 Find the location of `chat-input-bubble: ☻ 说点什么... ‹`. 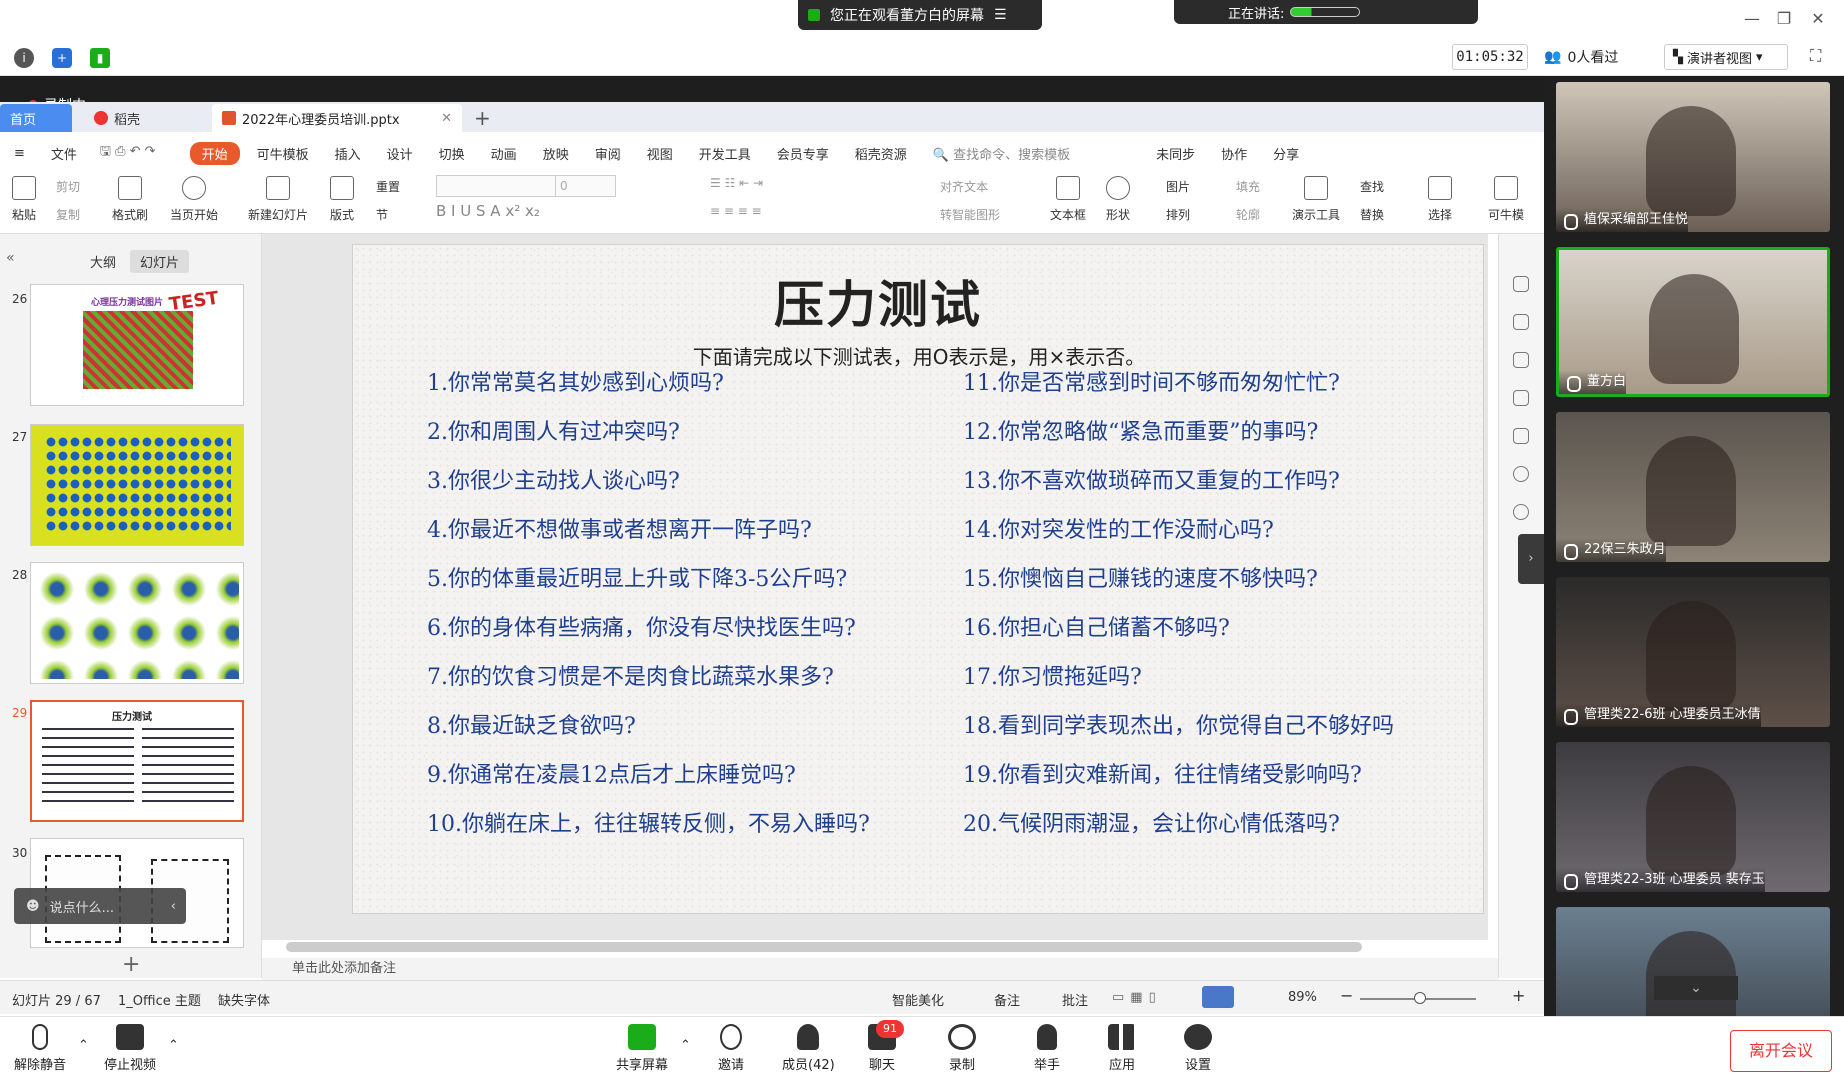

chat-input-bubble: ☻ 说点什么... ‹ is located at coordinates (100, 906).